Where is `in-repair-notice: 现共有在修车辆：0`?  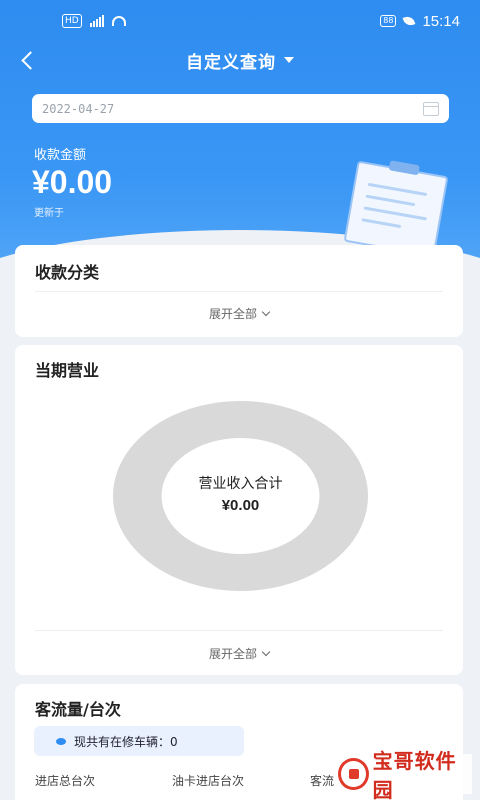 in-repair-notice: 现共有在修车辆：0 is located at coordinates (139, 741).